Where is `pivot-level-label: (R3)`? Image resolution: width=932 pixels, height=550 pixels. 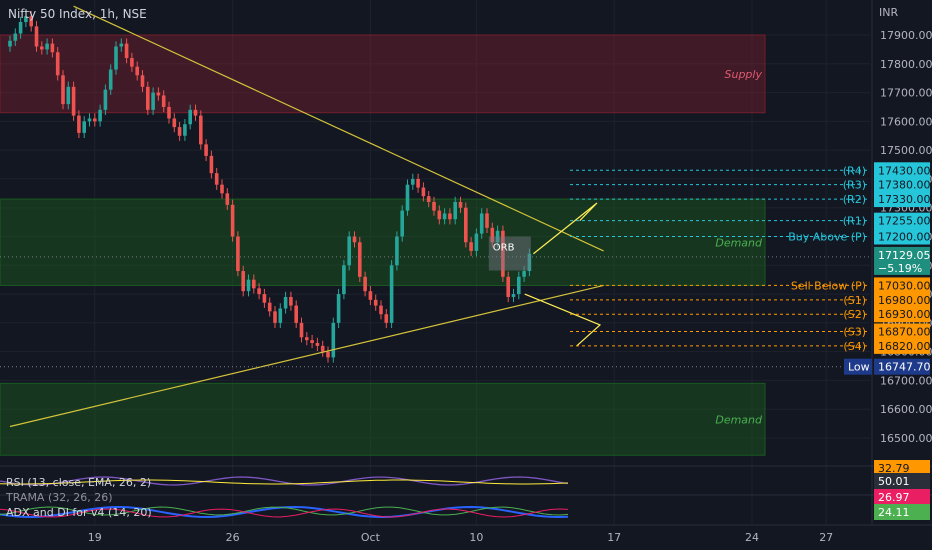 pivot-level-label: (R3) is located at coordinates (854, 185).